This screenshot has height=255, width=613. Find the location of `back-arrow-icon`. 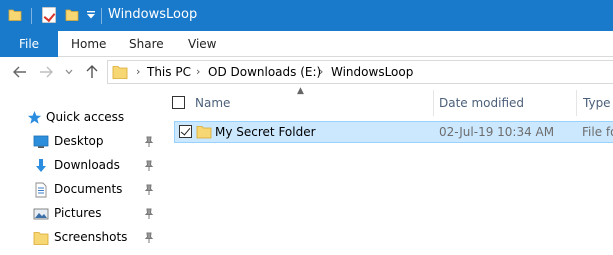

back-arrow-icon is located at coordinates (20, 72).